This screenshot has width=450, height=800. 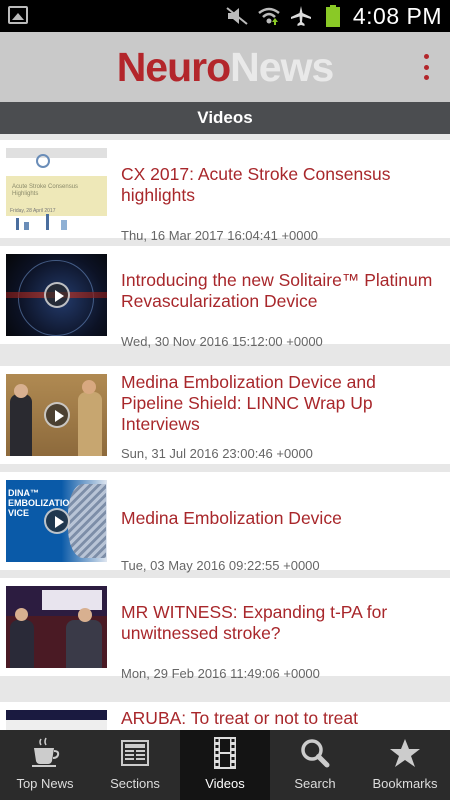 I want to click on section-title: Videos, so click(x=225, y=118).